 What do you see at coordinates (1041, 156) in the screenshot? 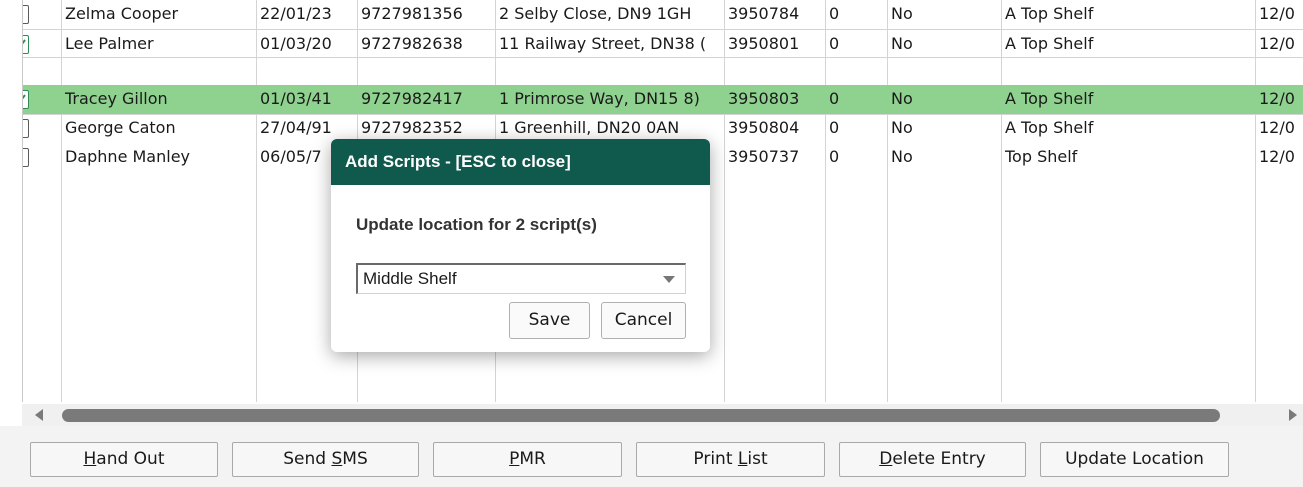
I see `cell-location: Top Shelf` at bounding box center [1041, 156].